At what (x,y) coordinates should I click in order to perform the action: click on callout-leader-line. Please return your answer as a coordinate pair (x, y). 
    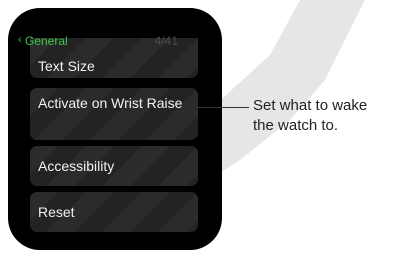
    Looking at the image, I should click on (222, 107).